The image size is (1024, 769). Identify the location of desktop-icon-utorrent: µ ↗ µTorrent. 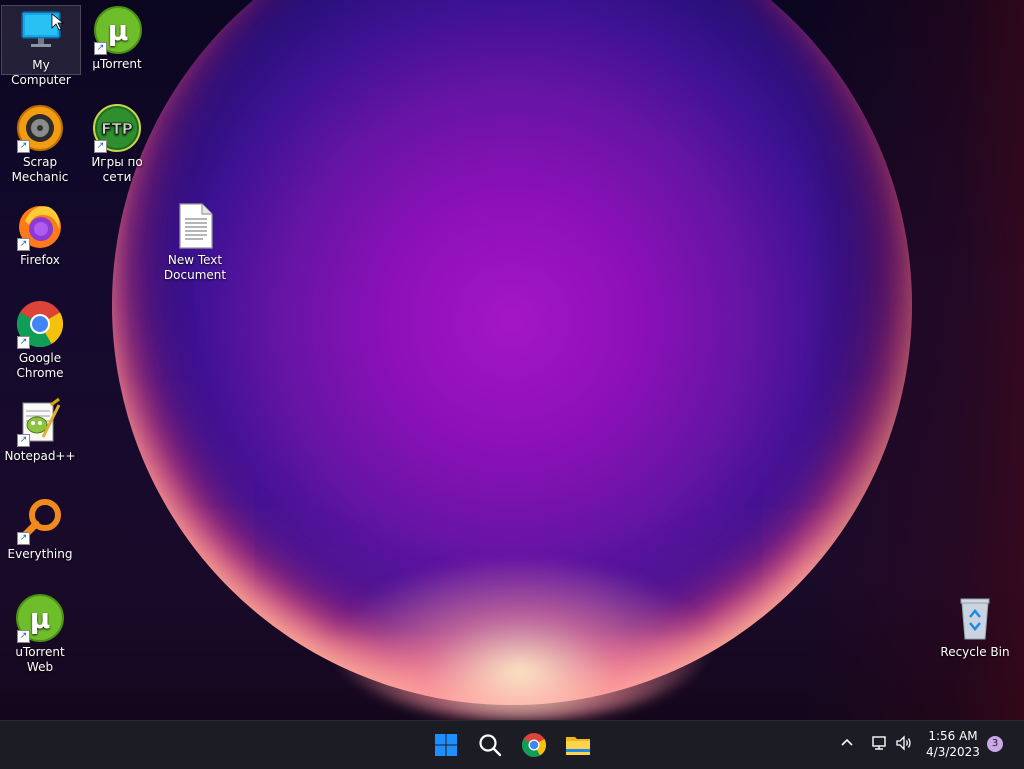
(117, 38).